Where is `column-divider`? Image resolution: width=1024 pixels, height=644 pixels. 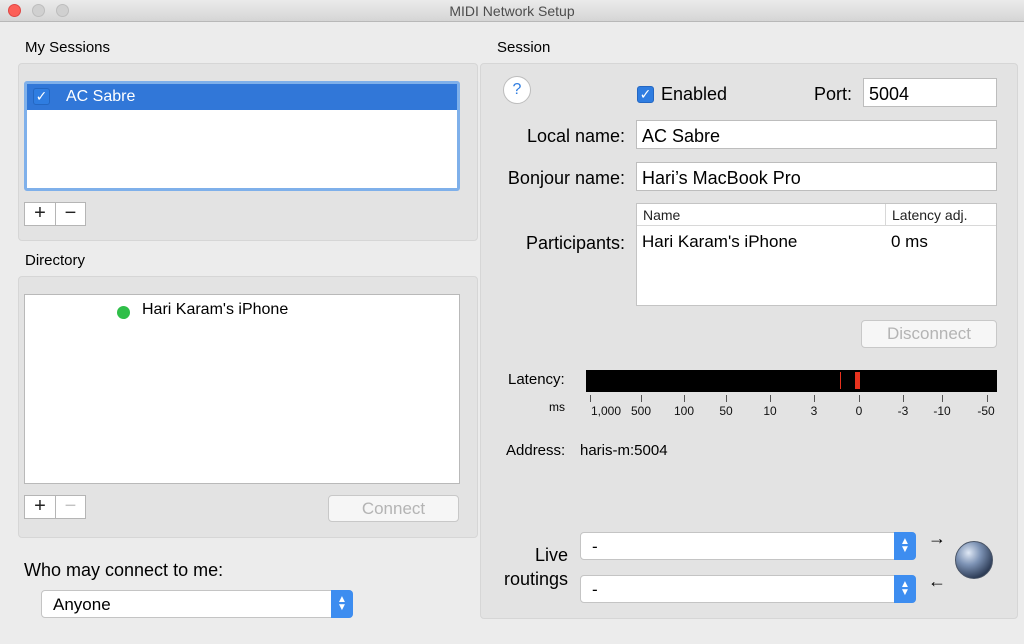
column-divider is located at coordinates (885, 214).